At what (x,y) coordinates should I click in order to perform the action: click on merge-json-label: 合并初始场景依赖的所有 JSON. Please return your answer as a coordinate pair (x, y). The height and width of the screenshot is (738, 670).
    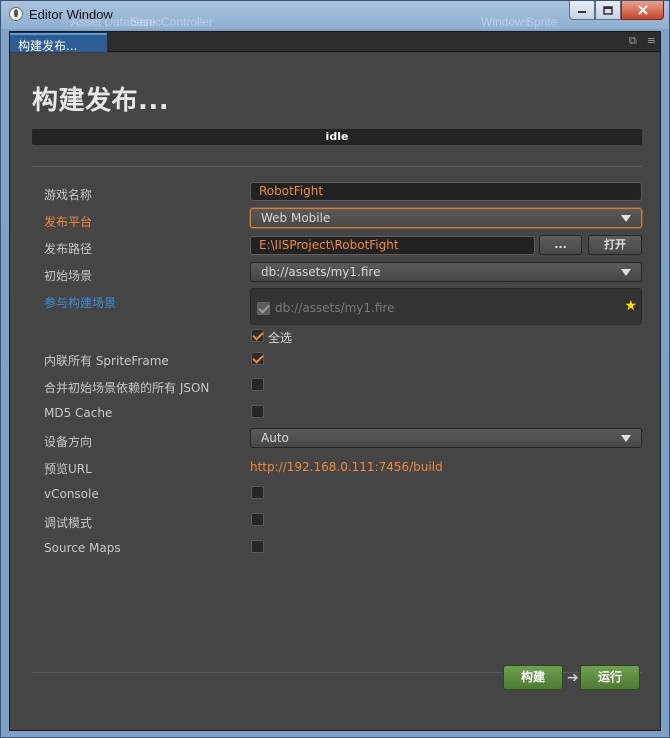
    Looking at the image, I should click on (127, 388).